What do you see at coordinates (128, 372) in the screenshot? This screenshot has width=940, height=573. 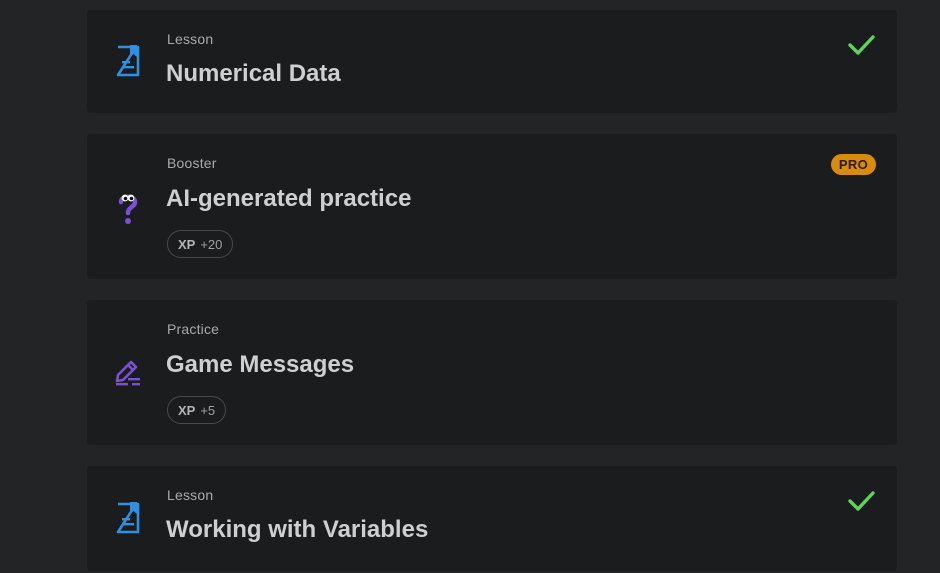 I see `pencil-icon` at bounding box center [128, 372].